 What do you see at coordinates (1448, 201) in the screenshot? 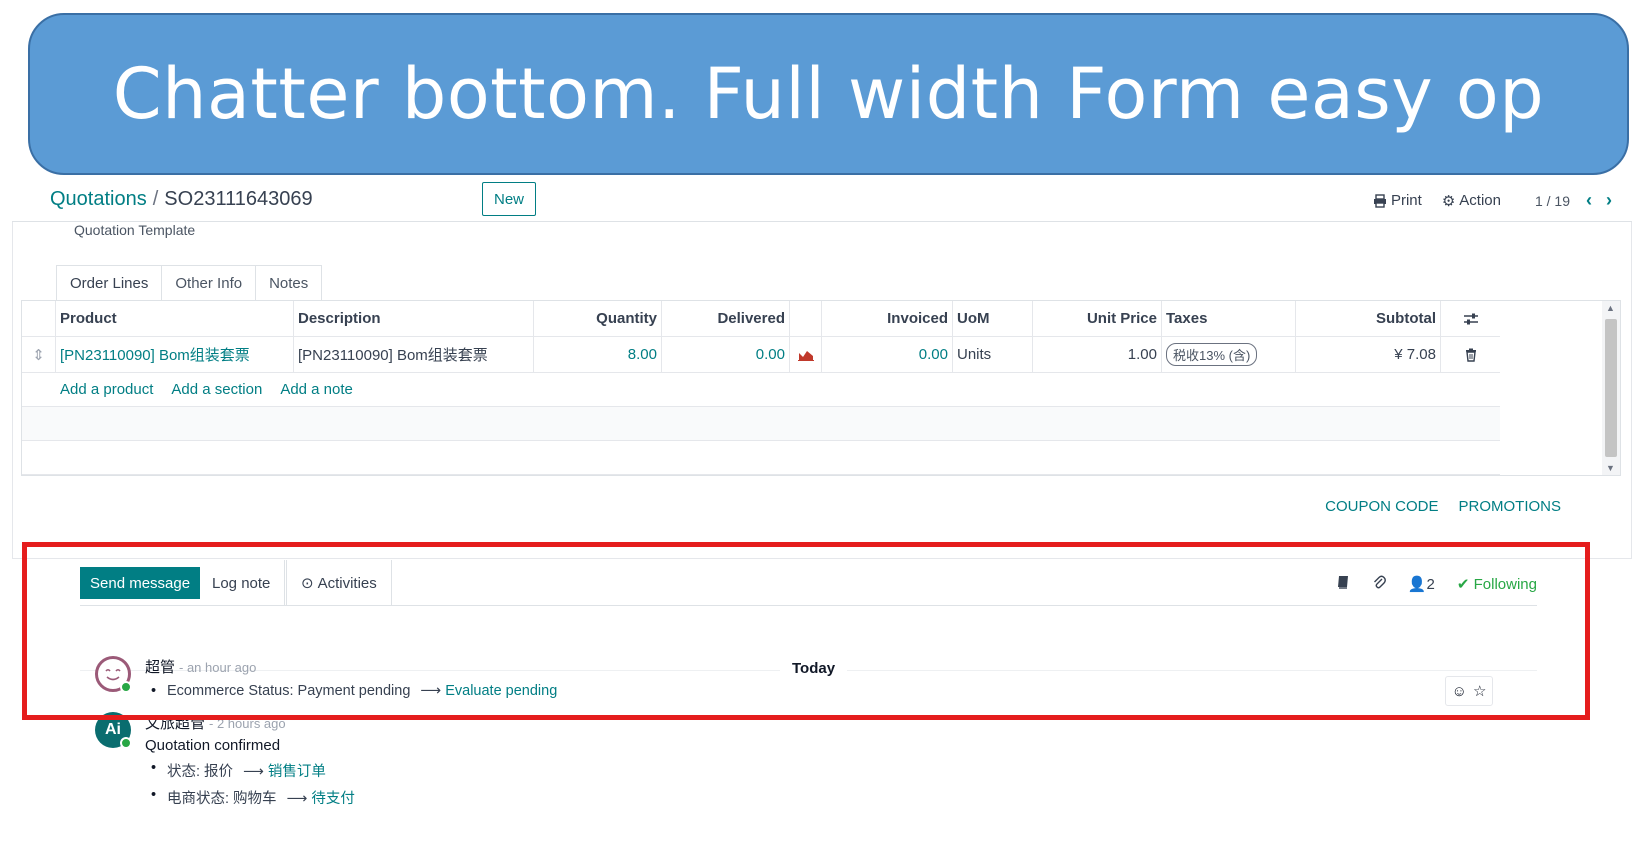
I see `gear-icon: ⚙` at bounding box center [1448, 201].